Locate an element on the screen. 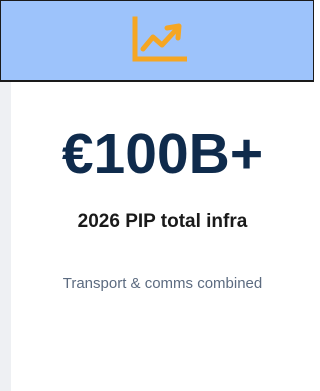  stat-label: 2026 PIP total infra is located at coordinates (162, 221).